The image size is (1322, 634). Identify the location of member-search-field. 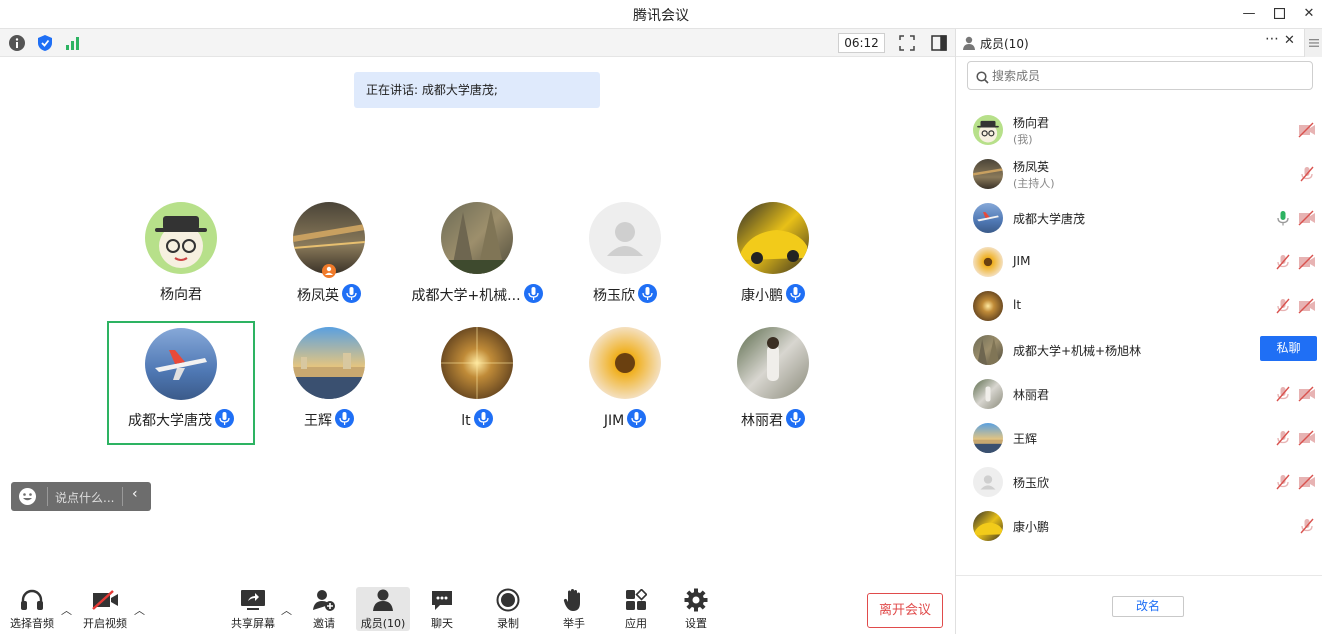
(1140, 75).